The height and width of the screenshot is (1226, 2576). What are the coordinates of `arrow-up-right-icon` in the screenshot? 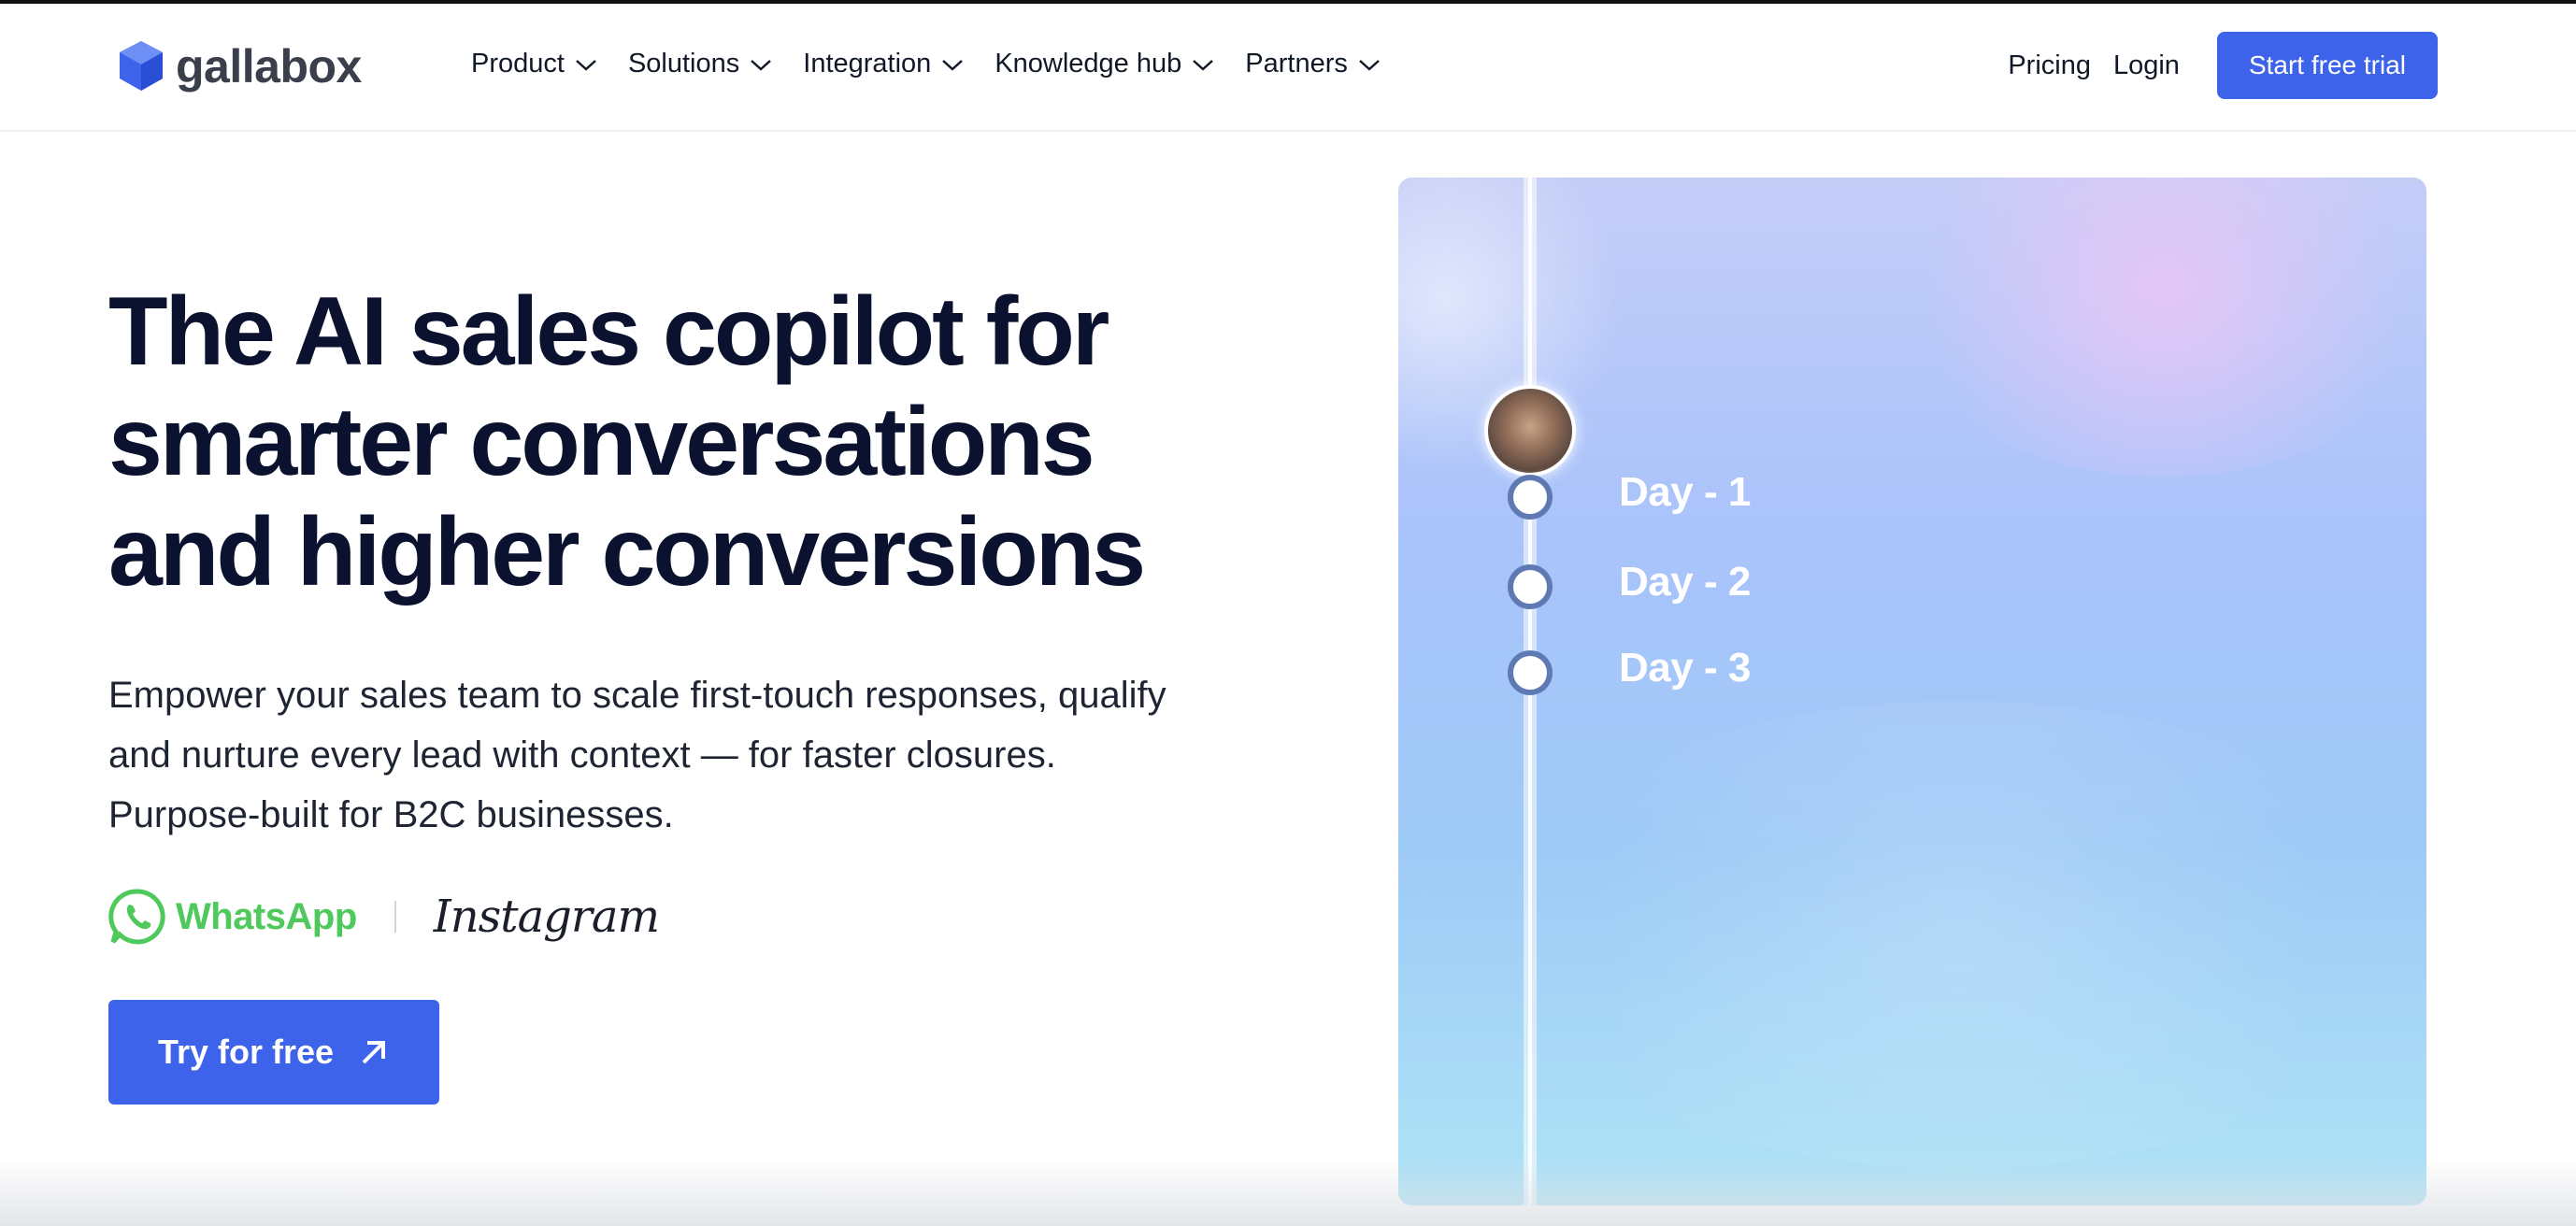 It's located at (374, 1052).